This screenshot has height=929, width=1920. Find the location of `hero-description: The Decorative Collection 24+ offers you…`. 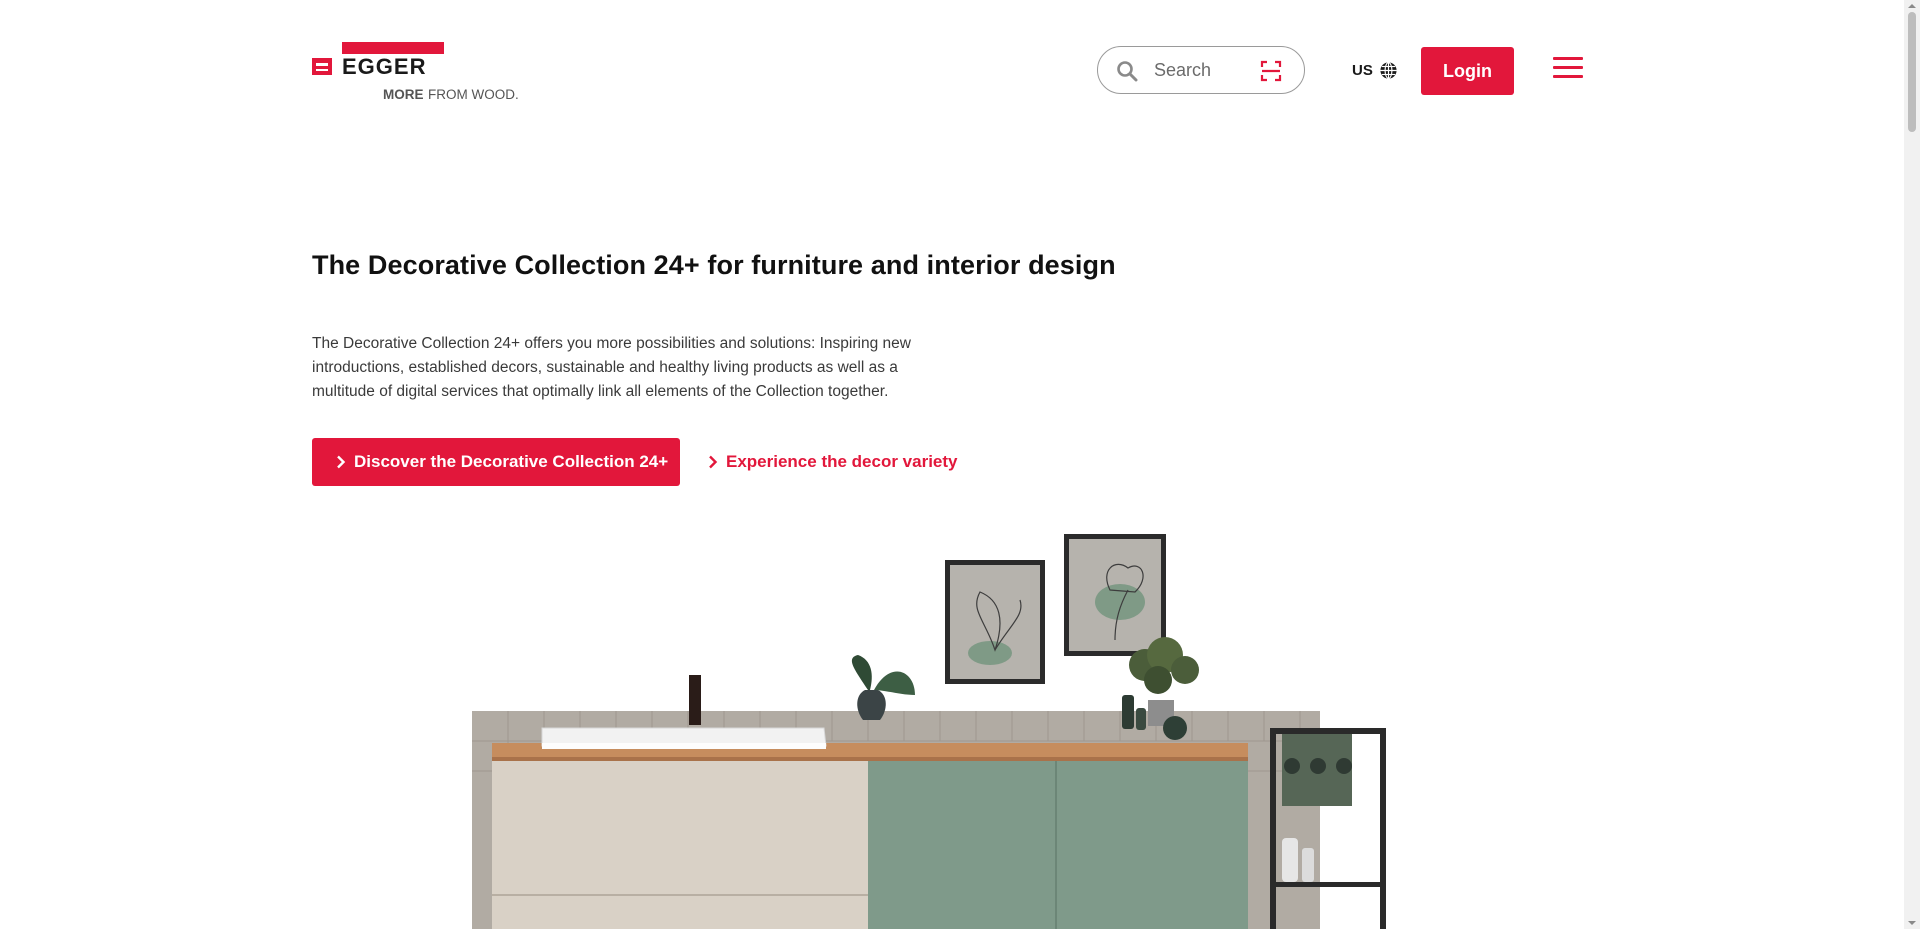

hero-description: The Decorative Collection 24+ offers you… is located at coordinates (611, 367).